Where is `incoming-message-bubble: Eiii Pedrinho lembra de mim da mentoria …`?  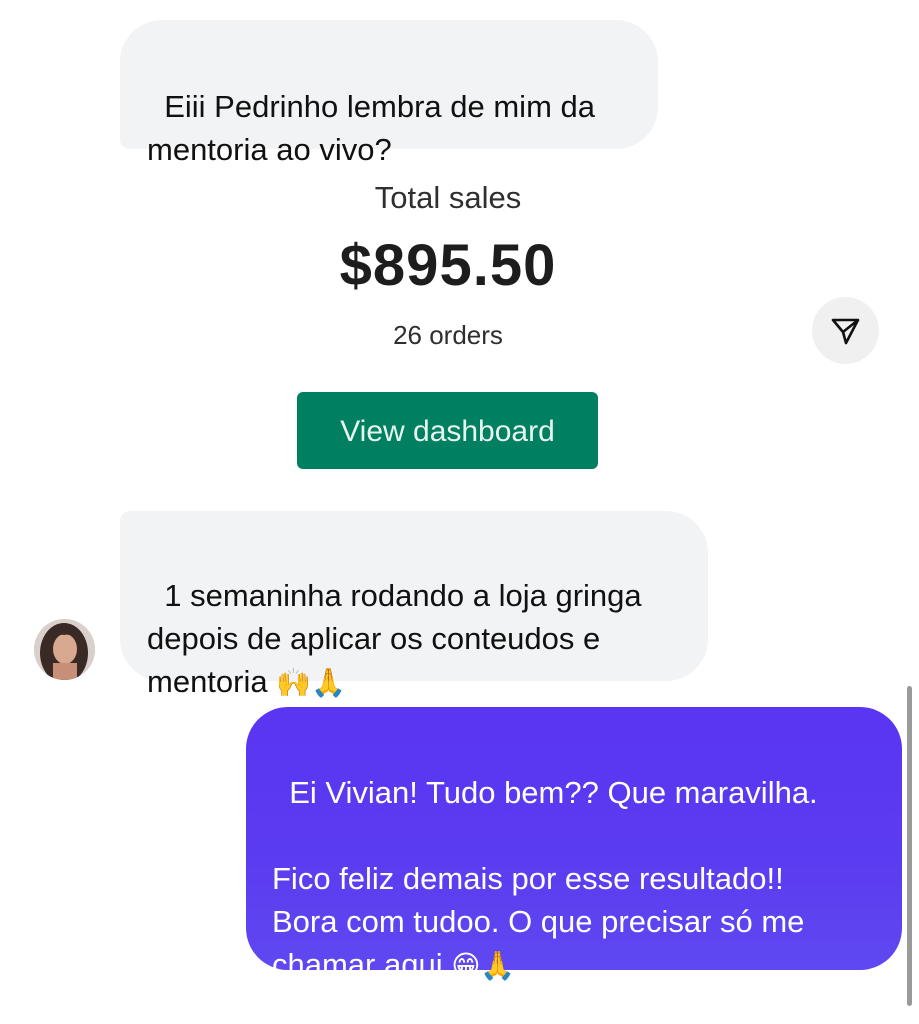
incoming-message-bubble: Eiii Pedrinho lembra de mim da mentoria … is located at coordinates (389, 93).